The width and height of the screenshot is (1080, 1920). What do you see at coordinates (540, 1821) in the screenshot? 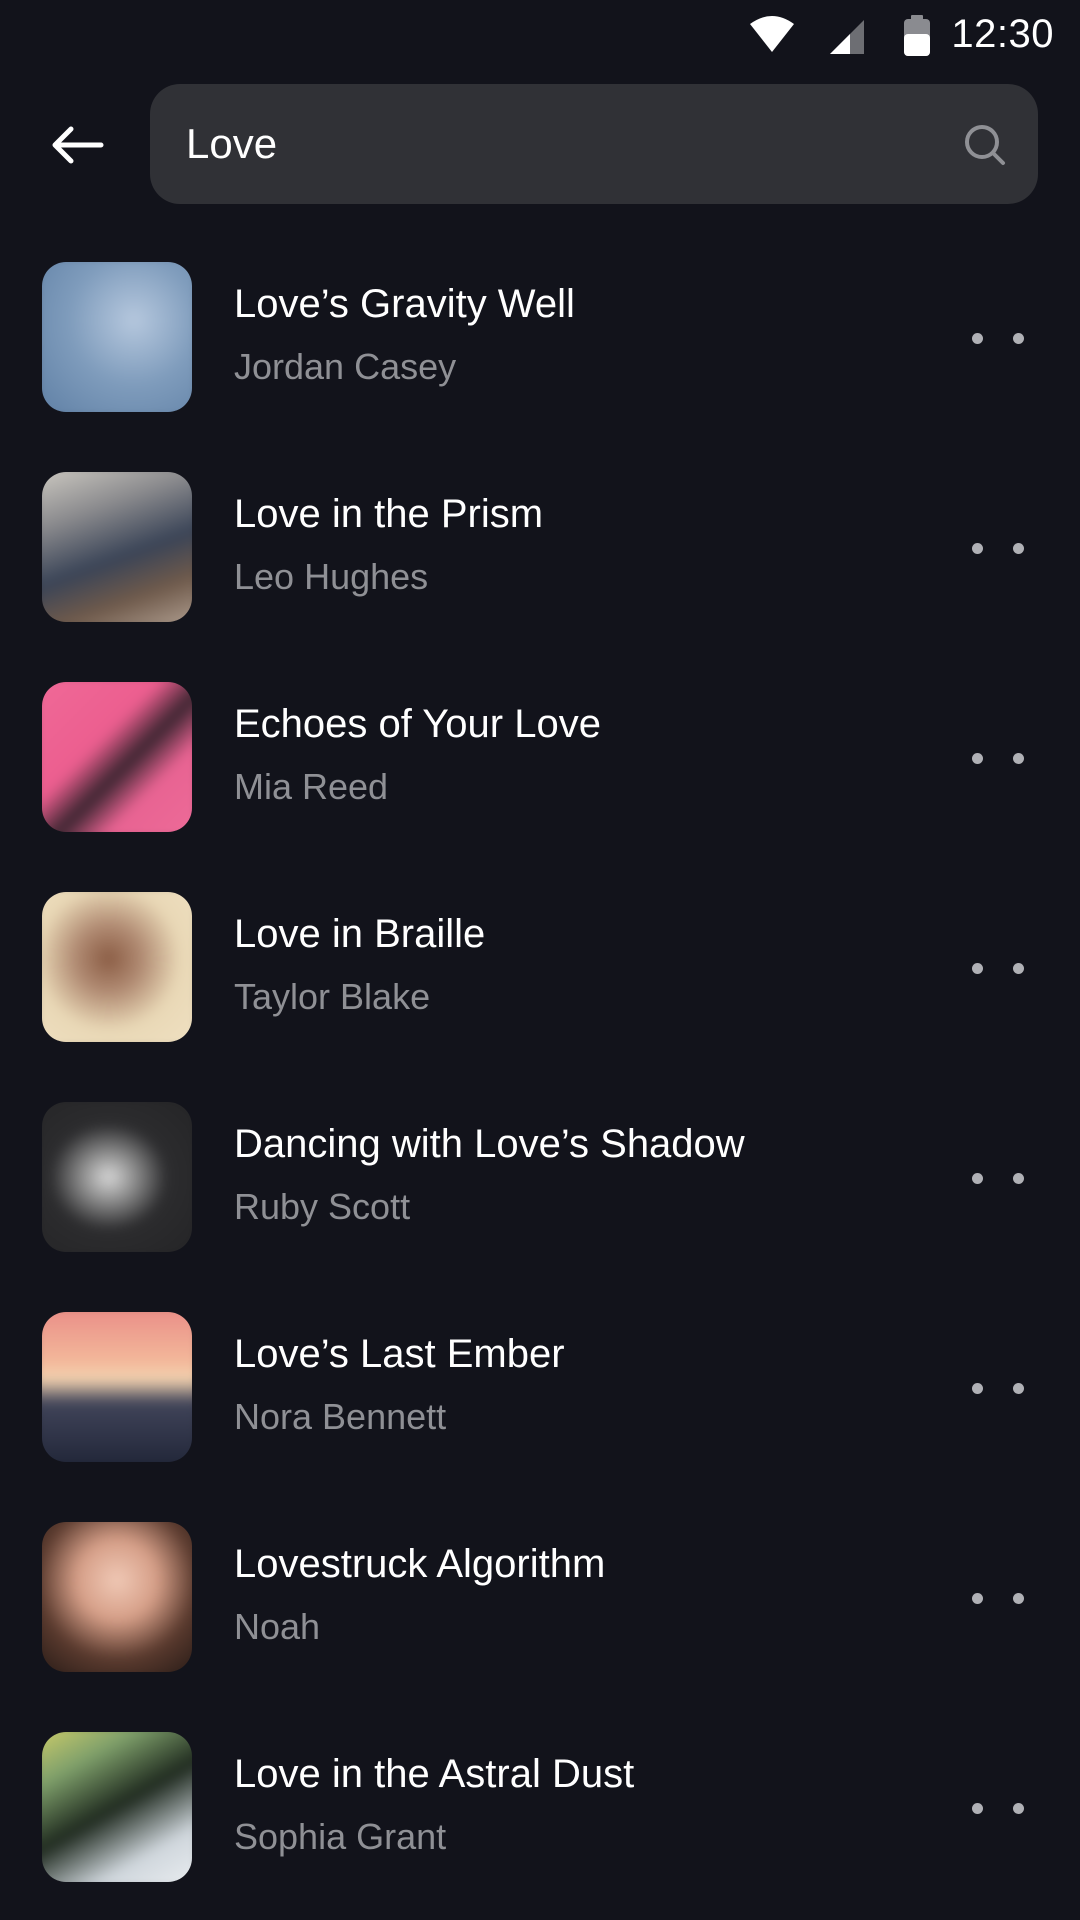
I see `list-item: Love in the Astral Dust Sophia Grant` at bounding box center [540, 1821].